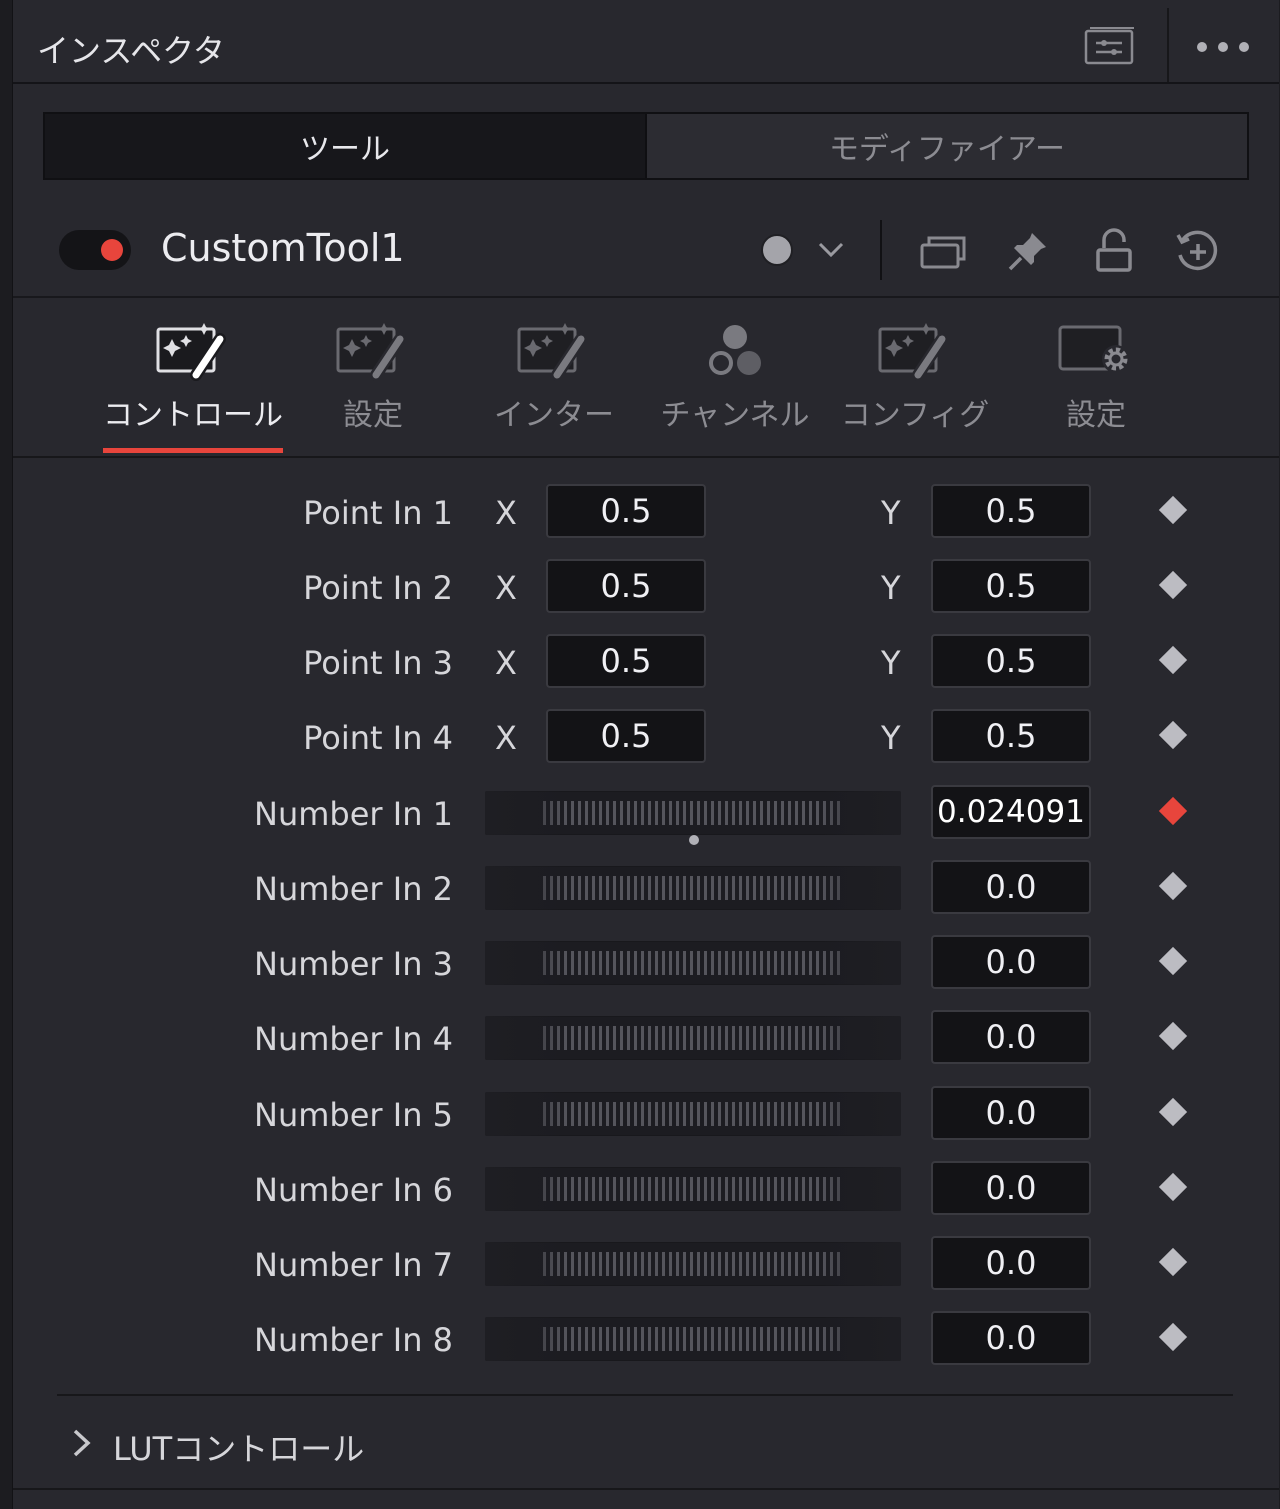 The height and width of the screenshot is (1509, 1280). Describe the element at coordinates (346, 146) in the screenshot. I see `tab-tools: ツール` at that location.